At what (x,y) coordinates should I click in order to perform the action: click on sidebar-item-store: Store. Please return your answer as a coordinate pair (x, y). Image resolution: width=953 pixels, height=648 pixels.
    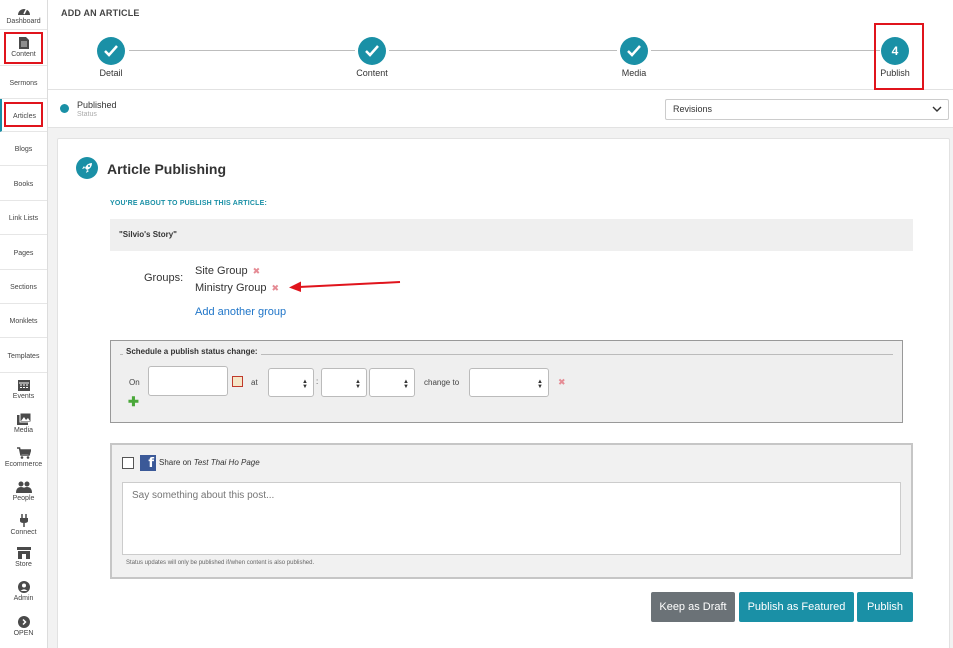
    Looking at the image, I should click on (23, 557).